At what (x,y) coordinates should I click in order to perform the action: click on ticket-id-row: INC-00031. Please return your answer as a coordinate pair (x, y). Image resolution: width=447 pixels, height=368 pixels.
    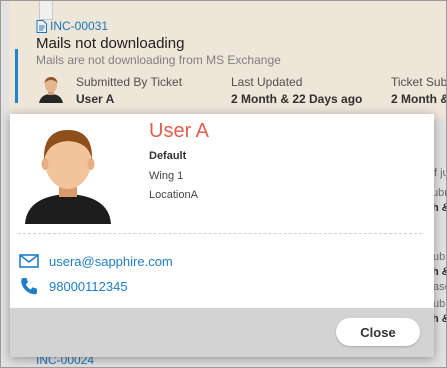
    Looking at the image, I should click on (72, 26).